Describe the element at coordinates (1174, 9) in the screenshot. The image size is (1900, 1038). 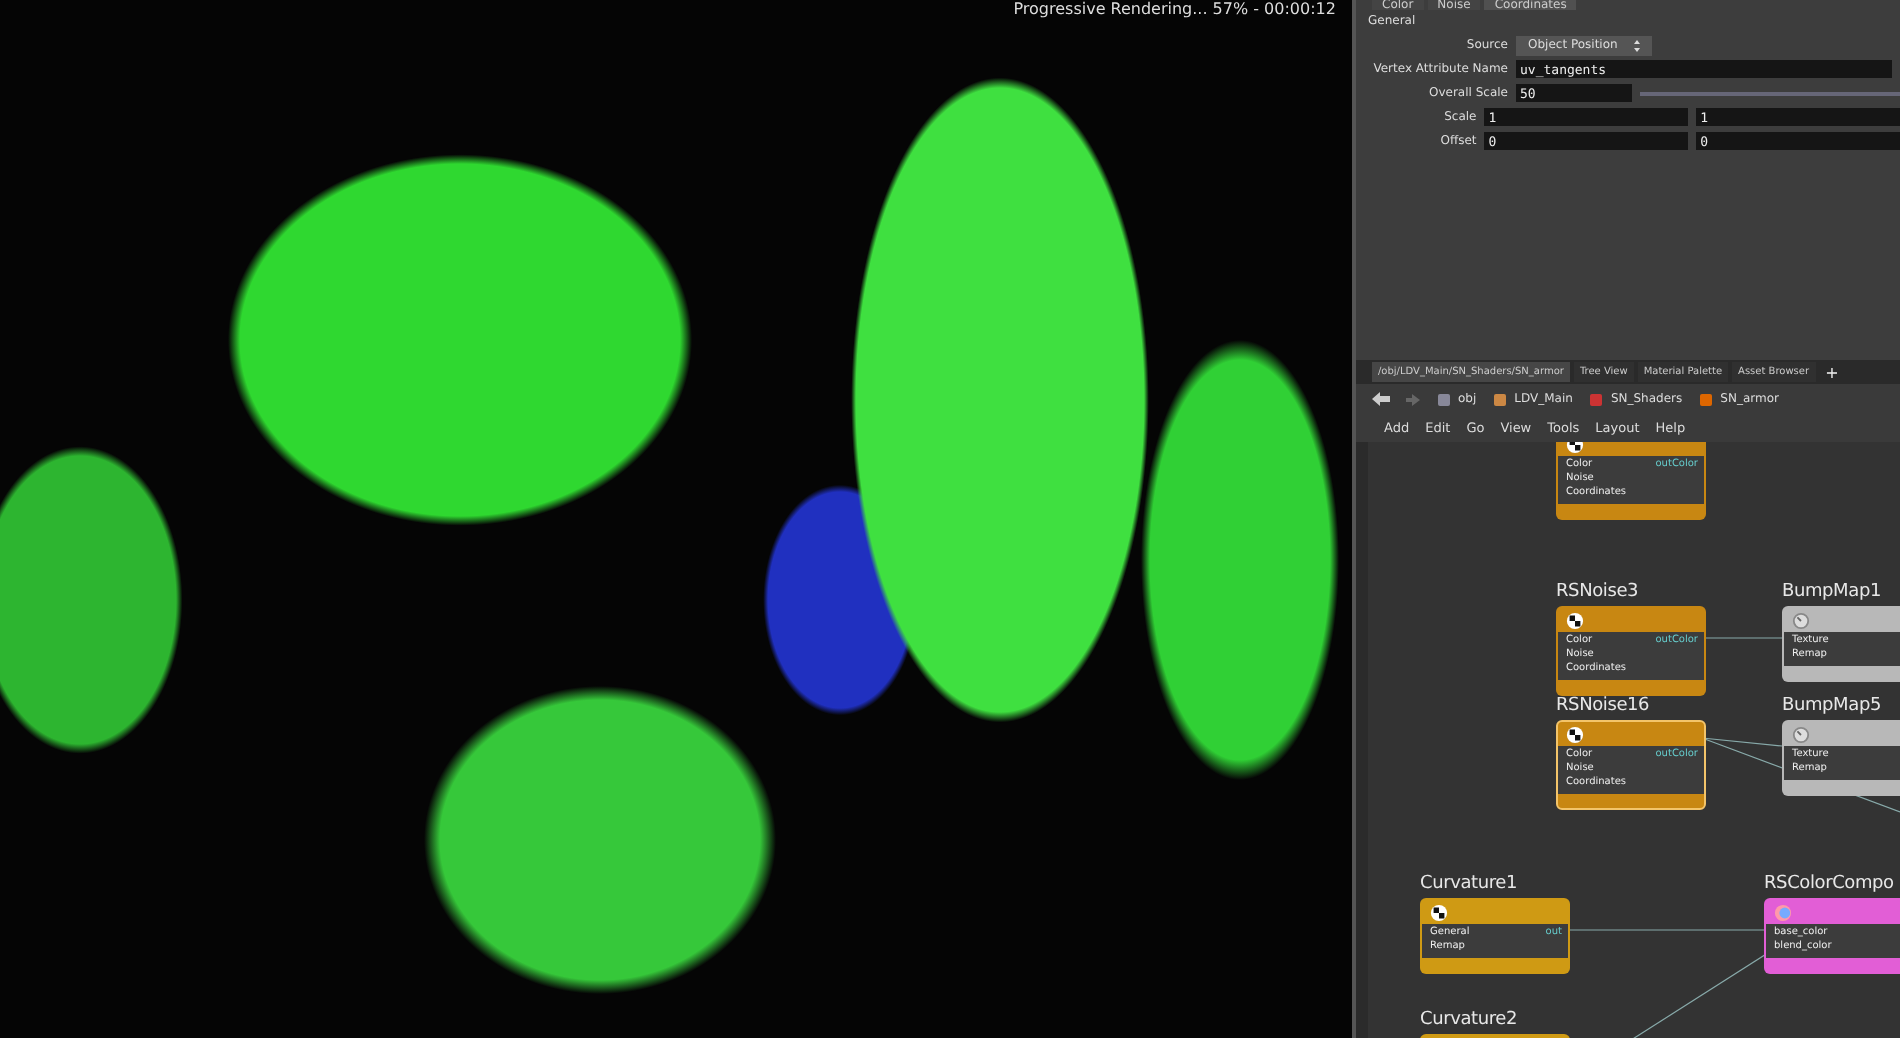
I see `render-status: Progressive Rendering... 57% - 00:00:12` at that location.